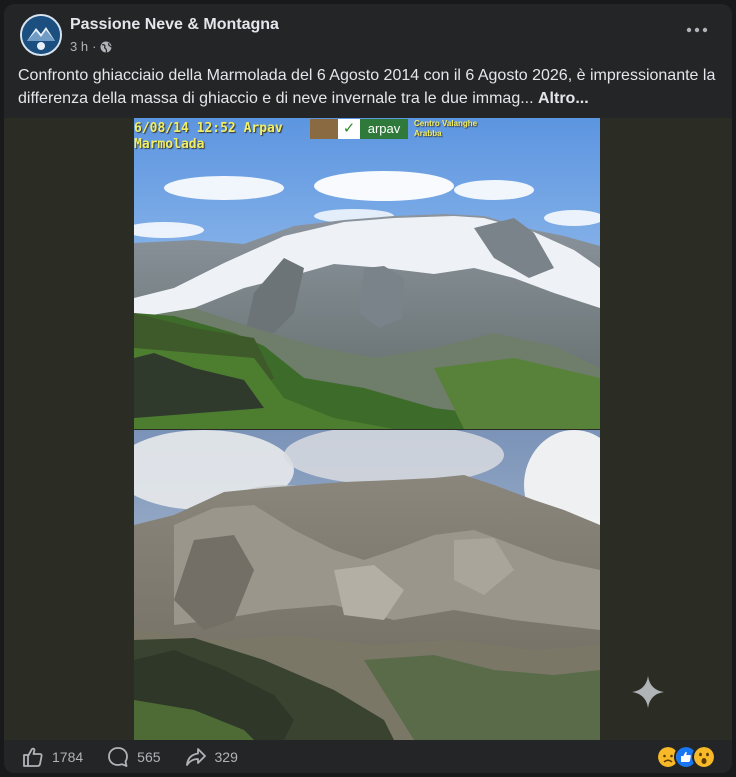 This screenshot has height=777, width=736. What do you see at coordinates (428, 133) in the screenshot?
I see `center-line-2: Arabba` at bounding box center [428, 133].